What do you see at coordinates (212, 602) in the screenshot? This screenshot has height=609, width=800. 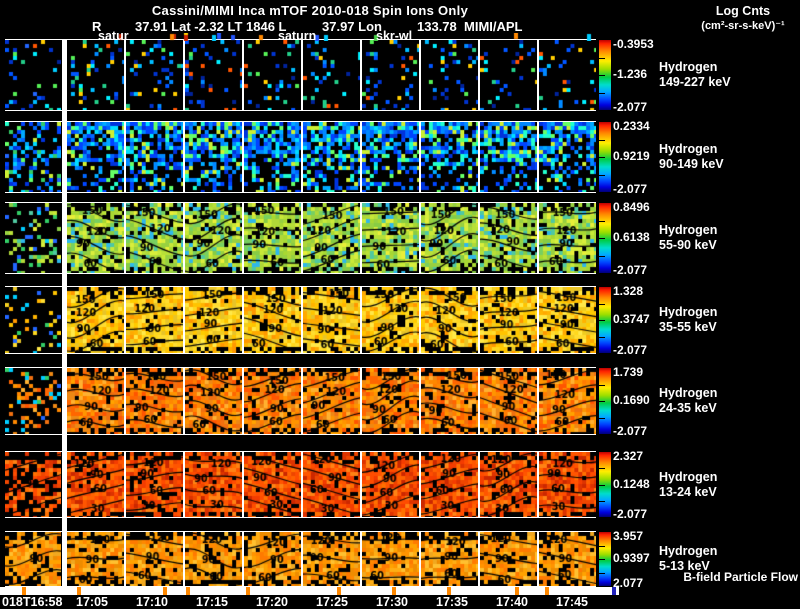 I see `time-tick-label: 17:15` at bounding box center [212, 602].